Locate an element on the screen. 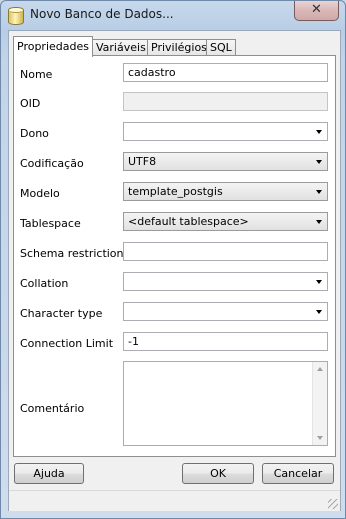  tab-privilegios: Privilégios is located at coordinates (179, 47).